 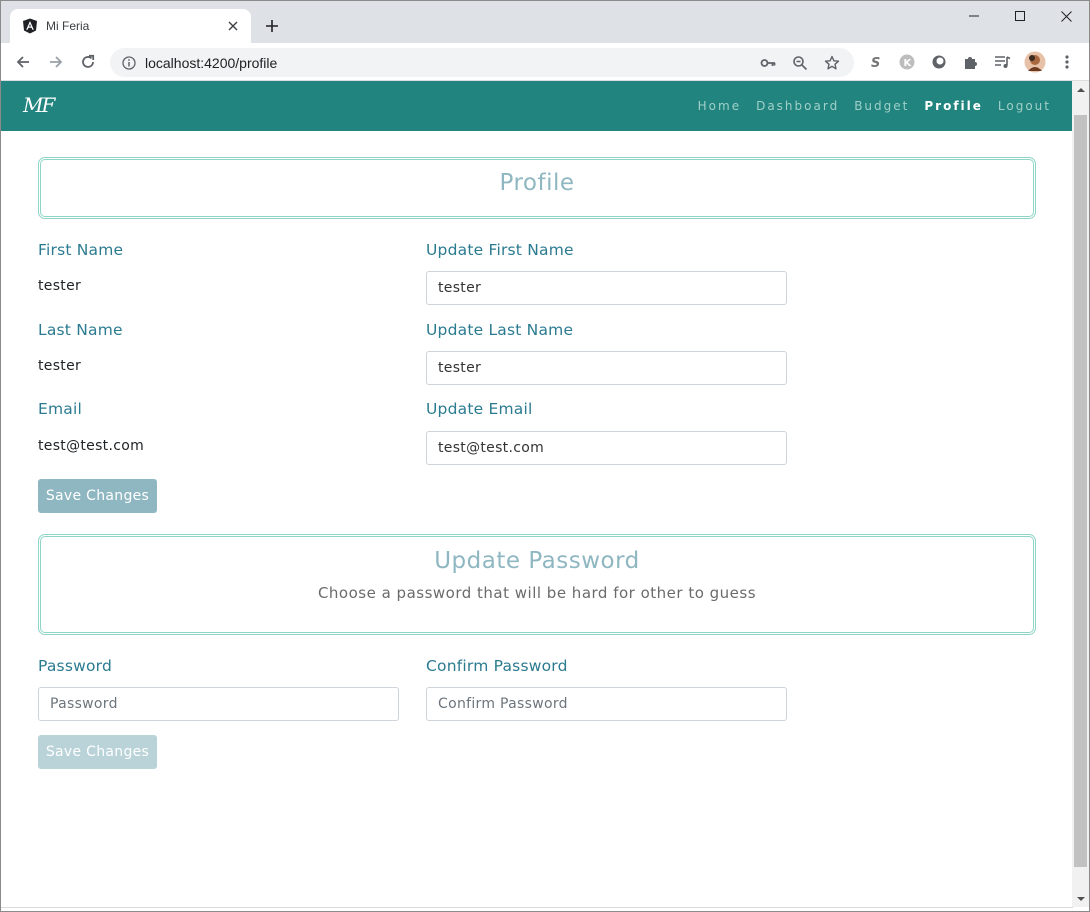 I want to click on email-label: Email, so click(x=60, y=409).